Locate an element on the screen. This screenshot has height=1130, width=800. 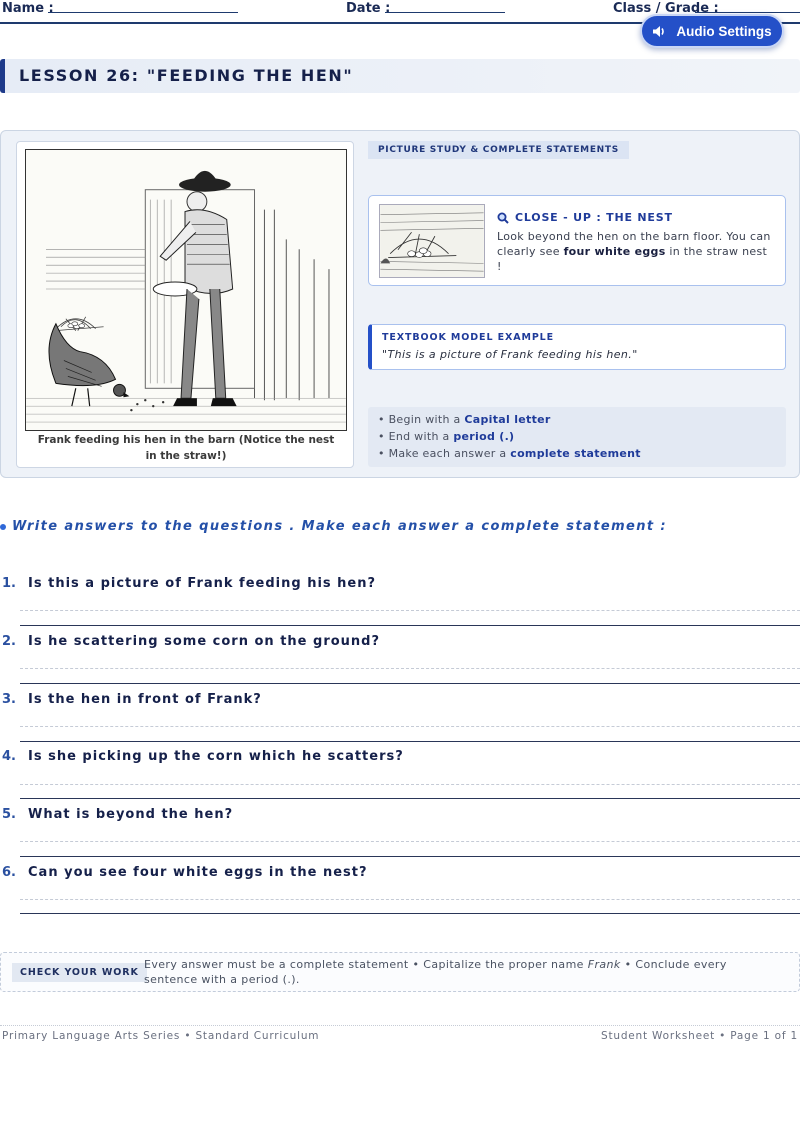
rule-highlight: complete statement is located at coordinates (575, 453).